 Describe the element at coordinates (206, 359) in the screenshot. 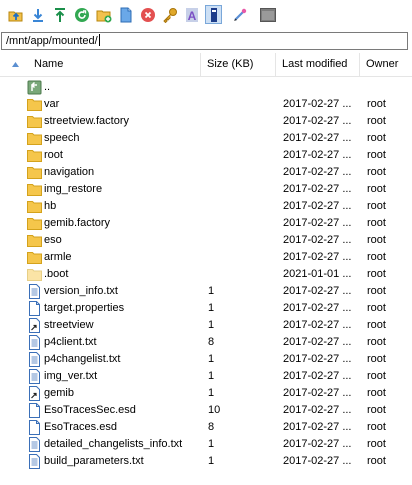

I see `file-row: p4changelist.txt 1 2017-02-27 ... root` at that location.